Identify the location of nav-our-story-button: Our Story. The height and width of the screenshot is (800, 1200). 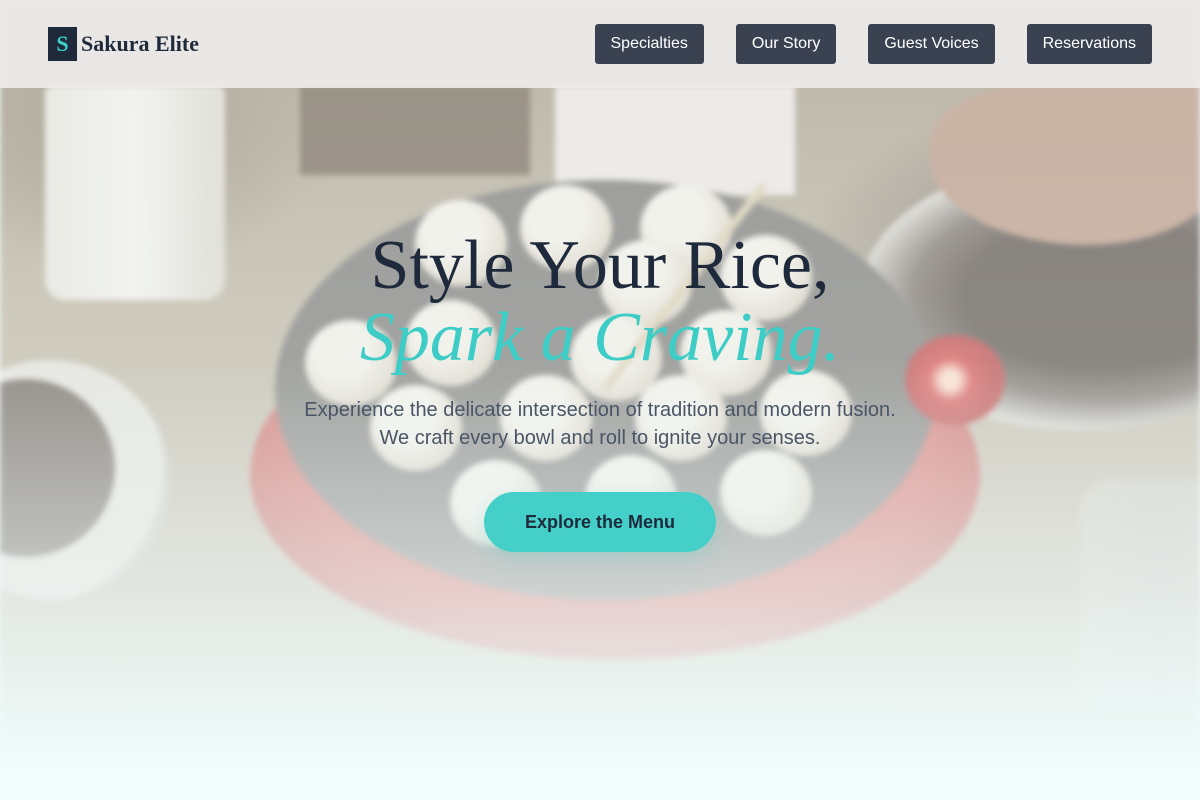
(786, 44).